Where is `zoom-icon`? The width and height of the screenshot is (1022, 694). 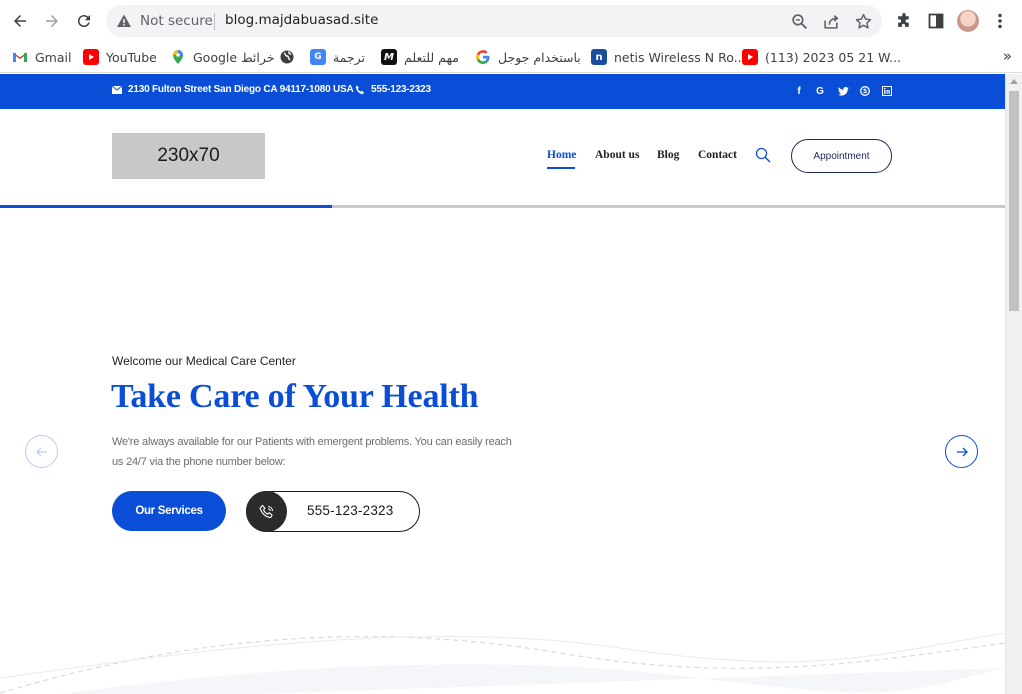 zoom-icon is located at coordinates (799, 21).